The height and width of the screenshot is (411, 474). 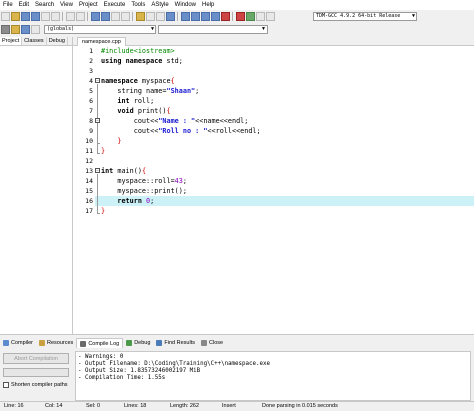 What do you see at coordinates (138, 5) in the screenshot?
I see `menu-tools: Tools` at bounding box center [138, 5].